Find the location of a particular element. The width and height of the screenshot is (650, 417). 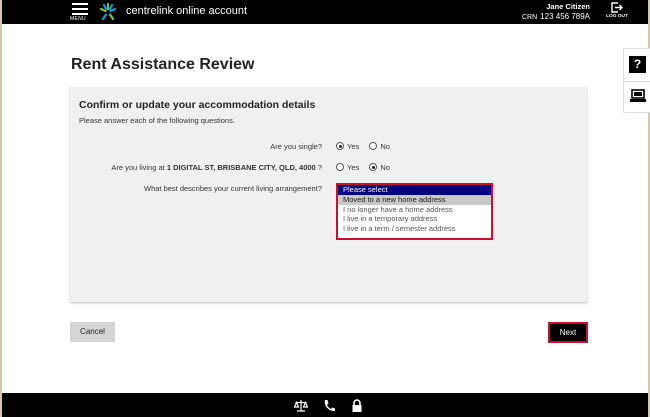

single-yes-radio is located at coordinates (340, 146).